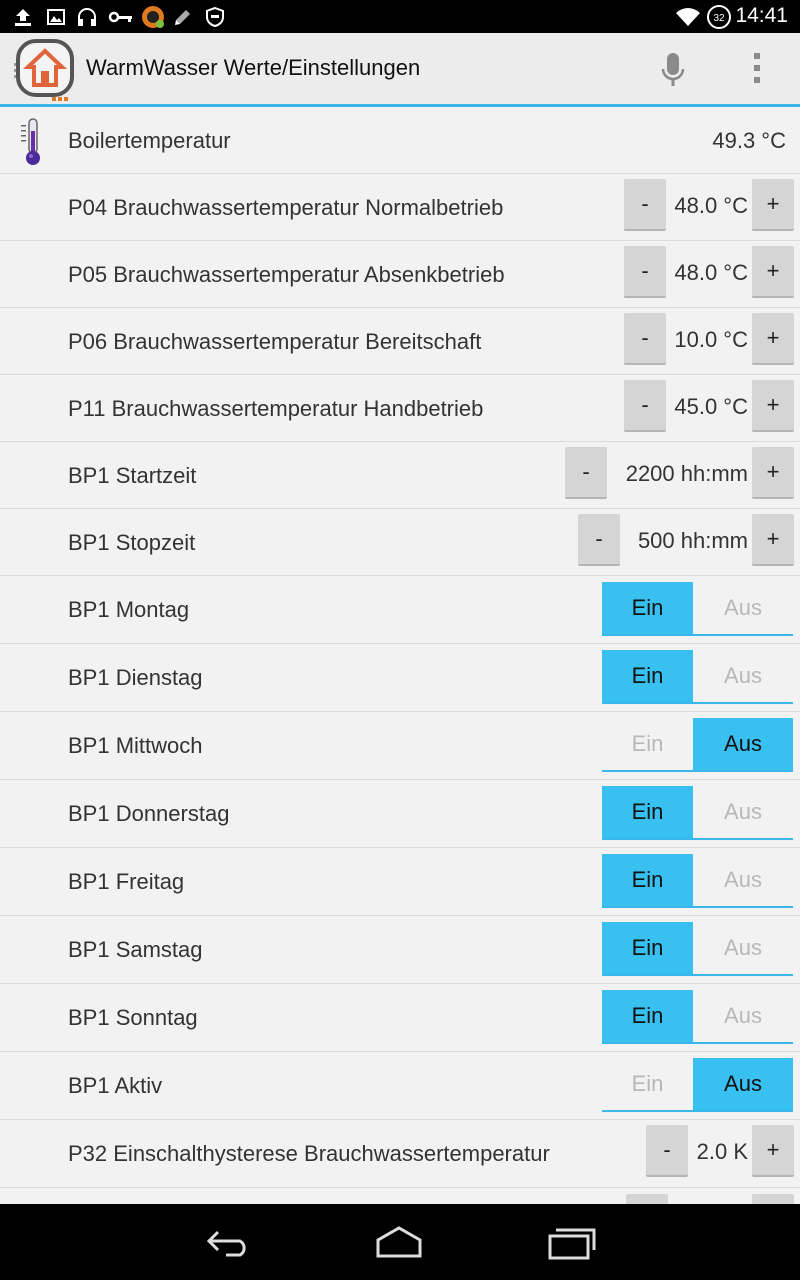 This screenshot has height=1280, width=800. Describe the element at coordinates (253, 67) in the screenshot. I see `page-title: WarmWasser Werte/Einstellungen` at that location.